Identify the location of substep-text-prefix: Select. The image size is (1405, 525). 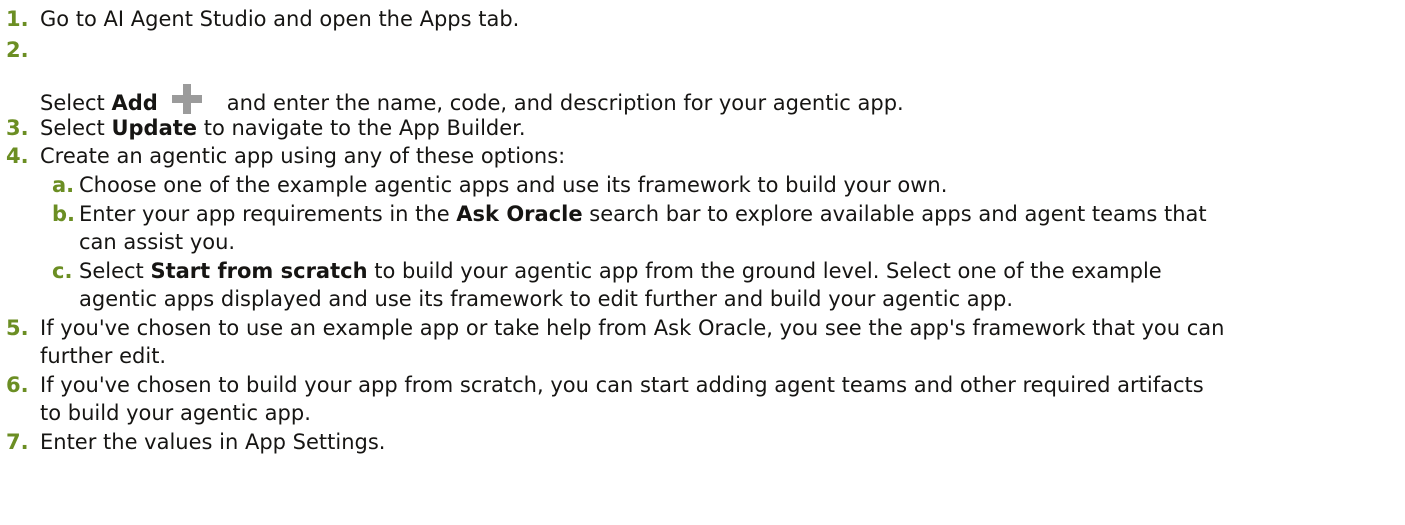
(115, 271).